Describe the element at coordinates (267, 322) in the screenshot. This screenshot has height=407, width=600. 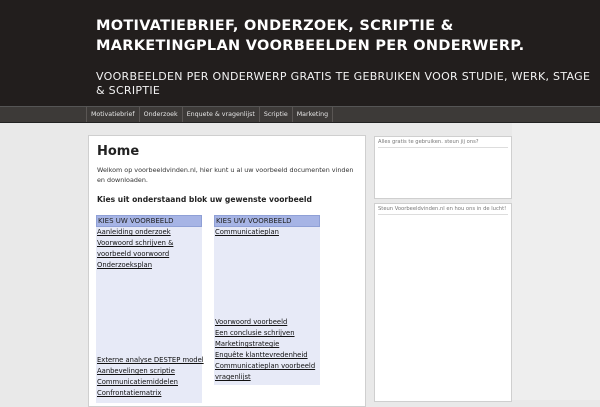
I see `example-link: Voorwoord voorbeeld` at that location.